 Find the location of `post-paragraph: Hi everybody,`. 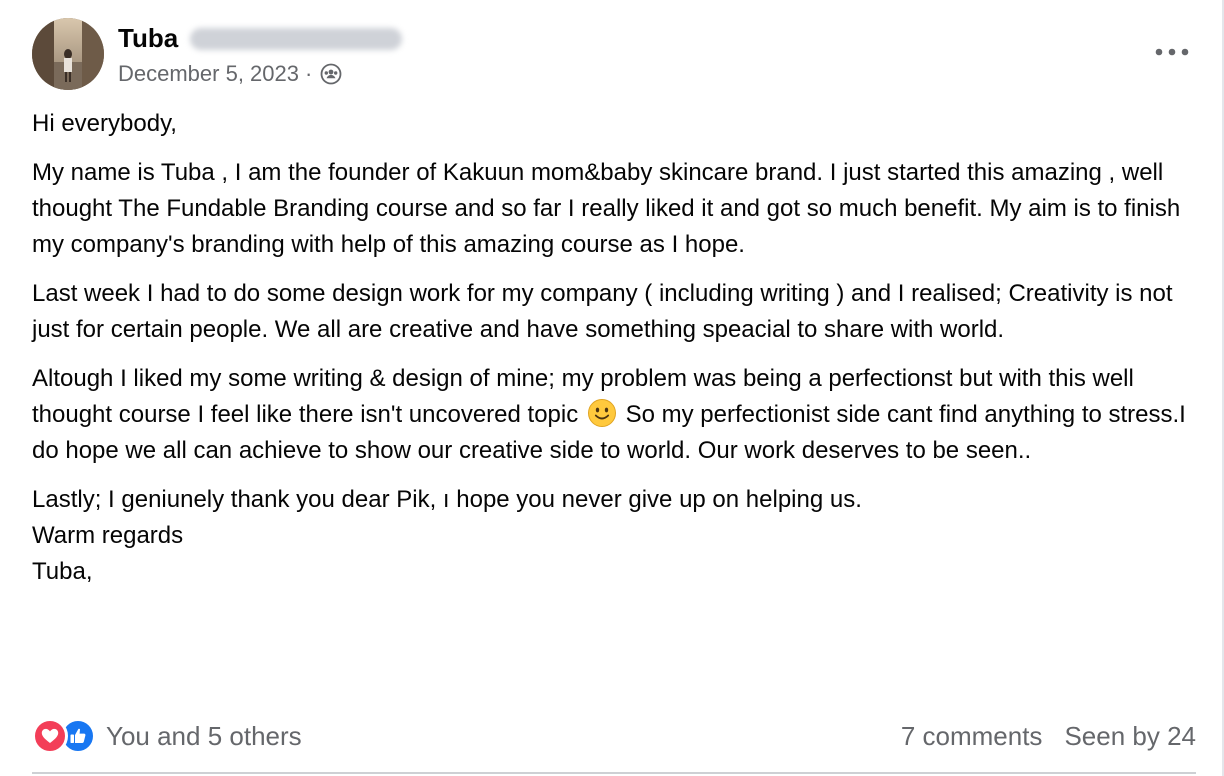

post-paragraph: Hi everybody, is located at coordinates (104, 123).